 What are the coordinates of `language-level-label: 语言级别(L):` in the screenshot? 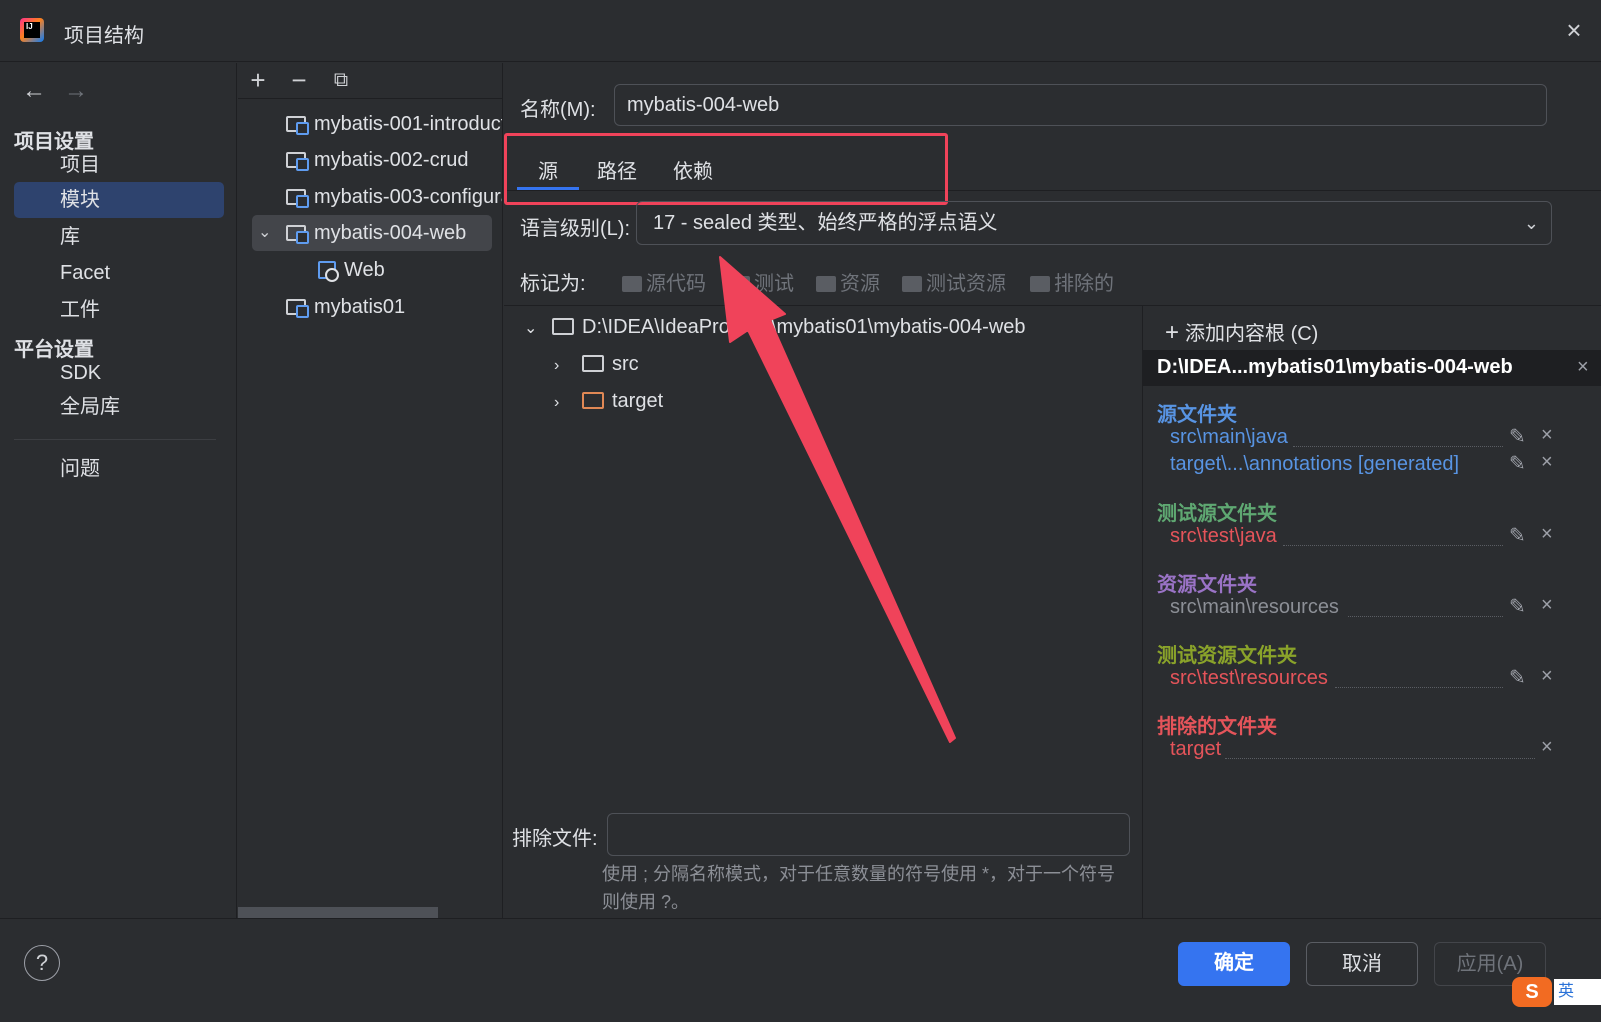 It's located at (575, 229).